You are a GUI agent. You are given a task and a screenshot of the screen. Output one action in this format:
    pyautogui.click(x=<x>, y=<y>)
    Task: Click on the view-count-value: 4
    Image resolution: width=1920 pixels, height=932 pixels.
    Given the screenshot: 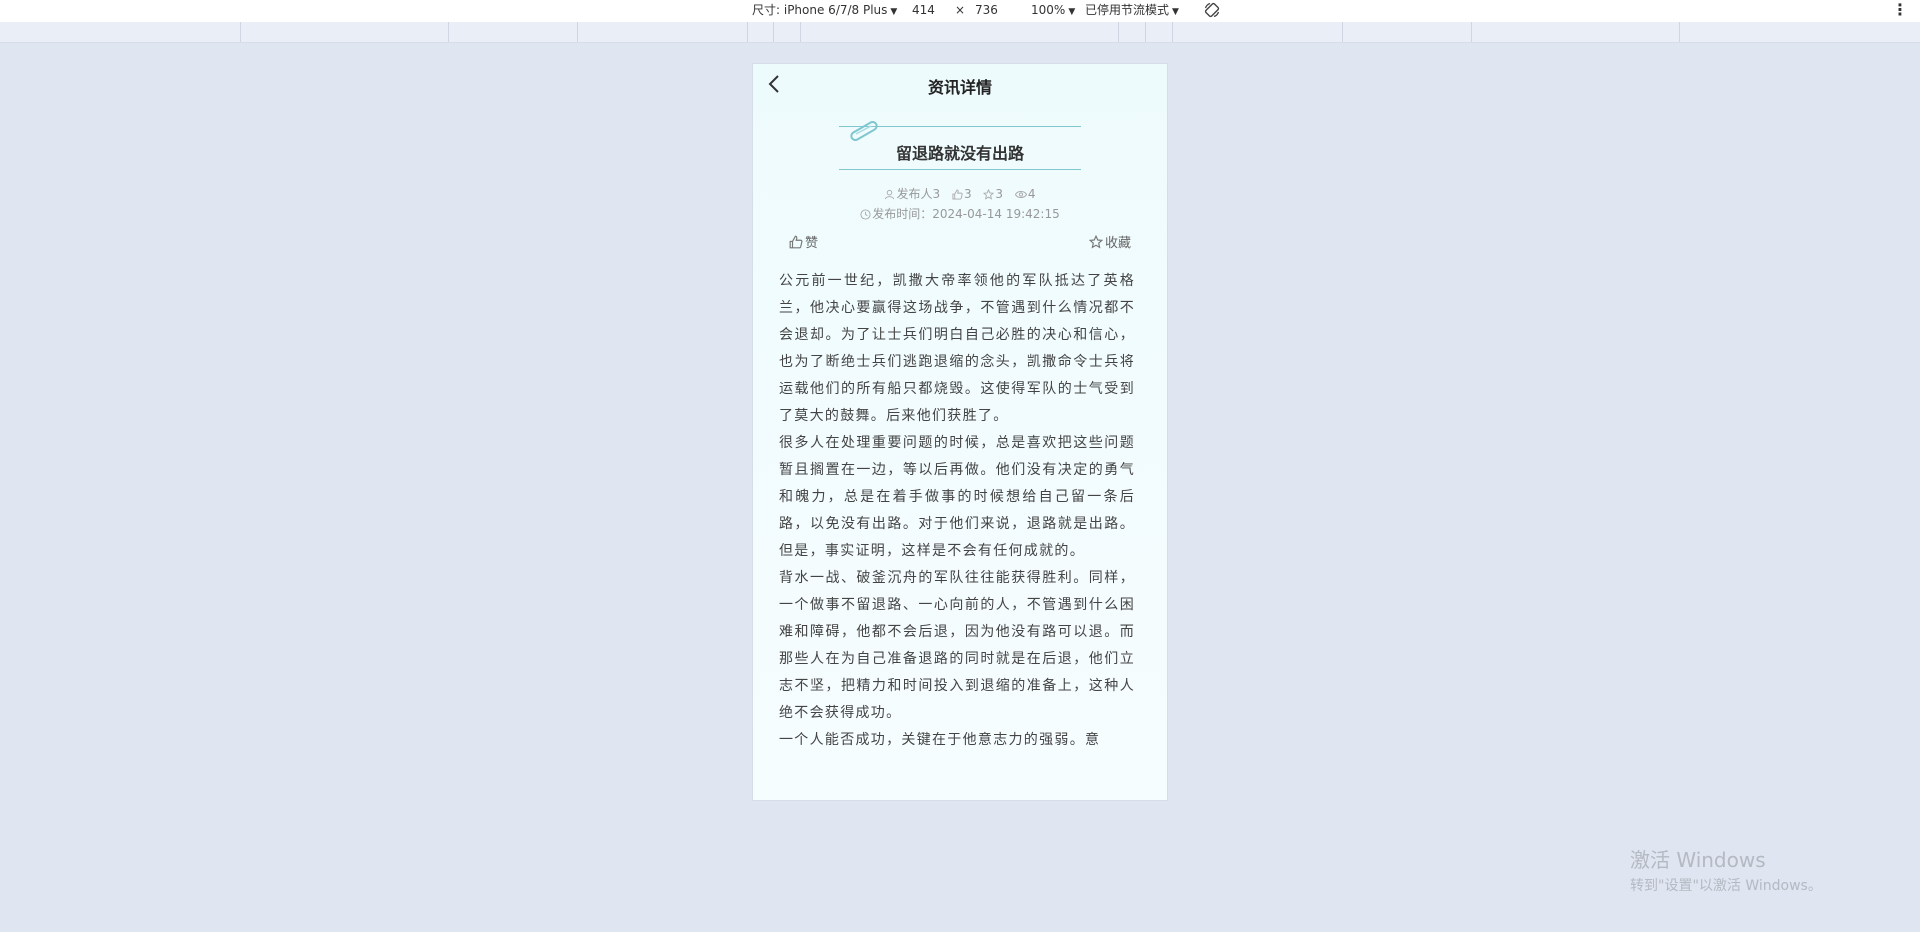 What is the action you would take?
    pyautogui.click(x=1031, y=194)
    